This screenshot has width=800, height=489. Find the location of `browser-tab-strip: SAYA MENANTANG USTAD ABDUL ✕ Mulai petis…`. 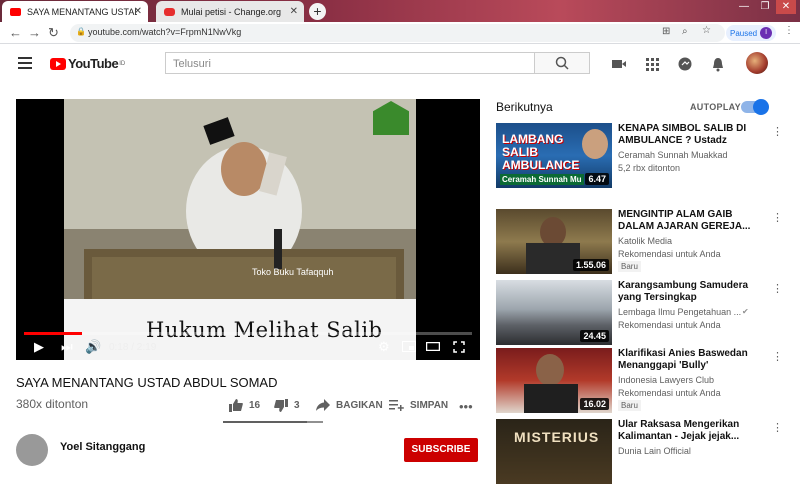

browser-tab-strip: SAYA MENANTANG USTAD ABDUL ✕ Mulai petis… is located at coordinates (400, 11).